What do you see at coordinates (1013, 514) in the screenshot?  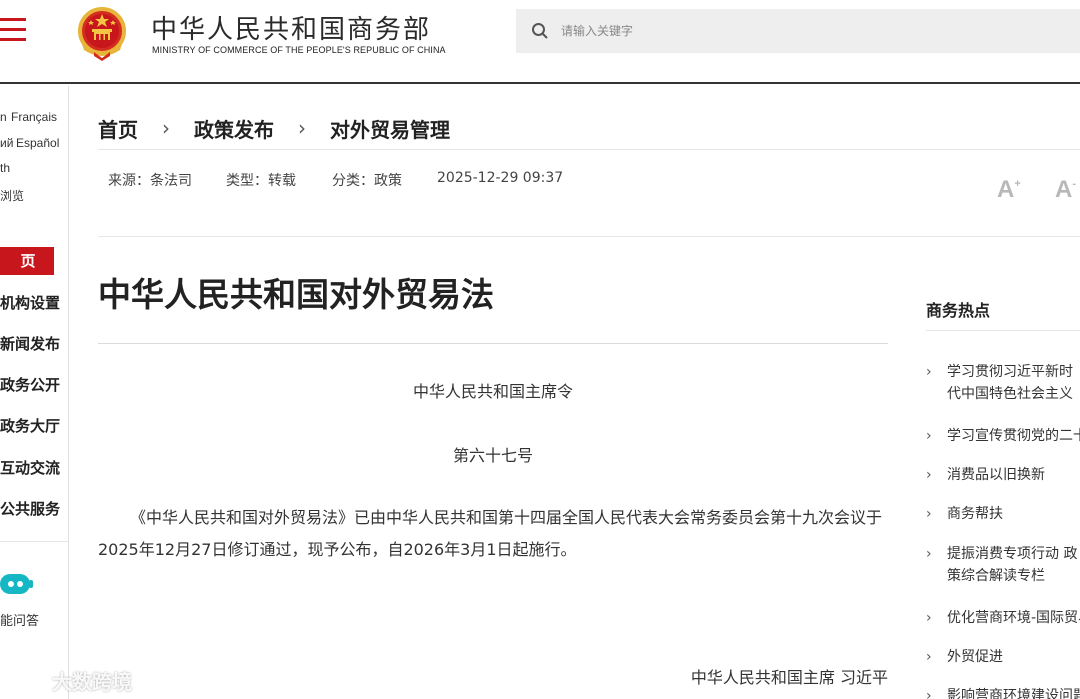 I see `hot-topic-label: 商务帮扶` at bounding box center [1013, 514].